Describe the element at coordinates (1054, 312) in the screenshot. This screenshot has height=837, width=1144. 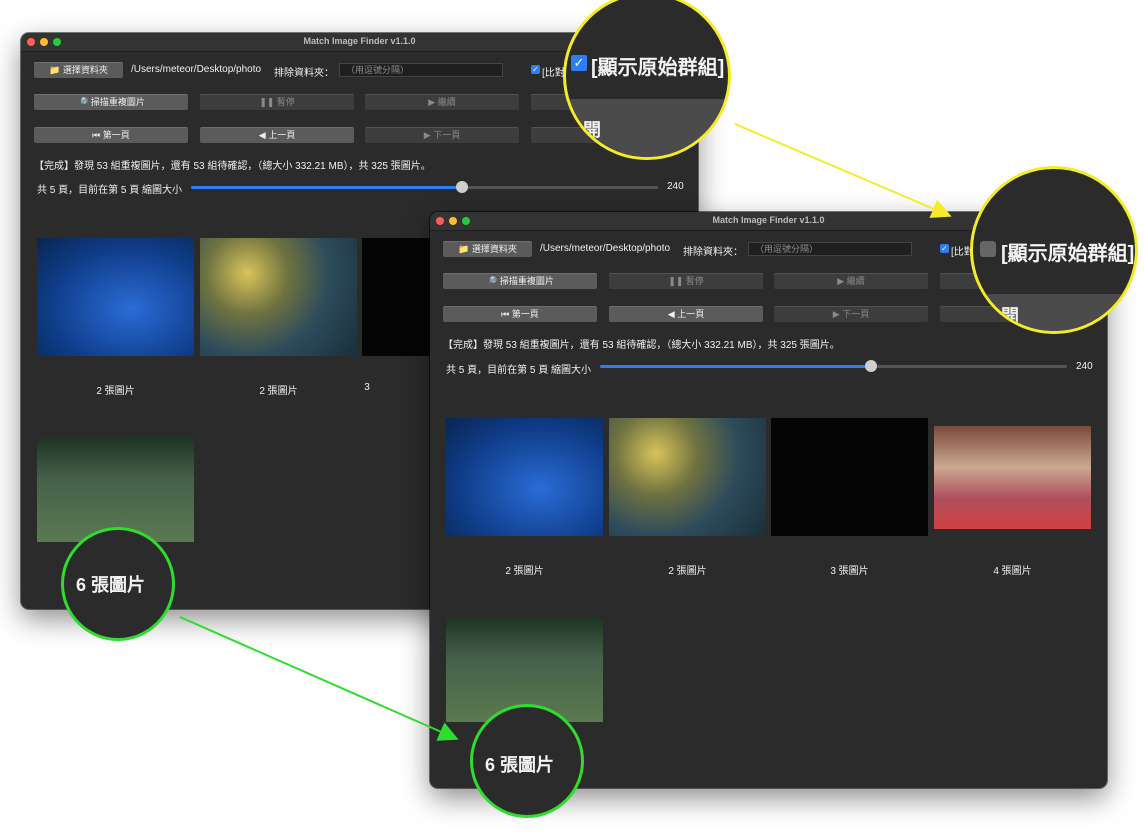
I see `zoom-background-bar` at that location.